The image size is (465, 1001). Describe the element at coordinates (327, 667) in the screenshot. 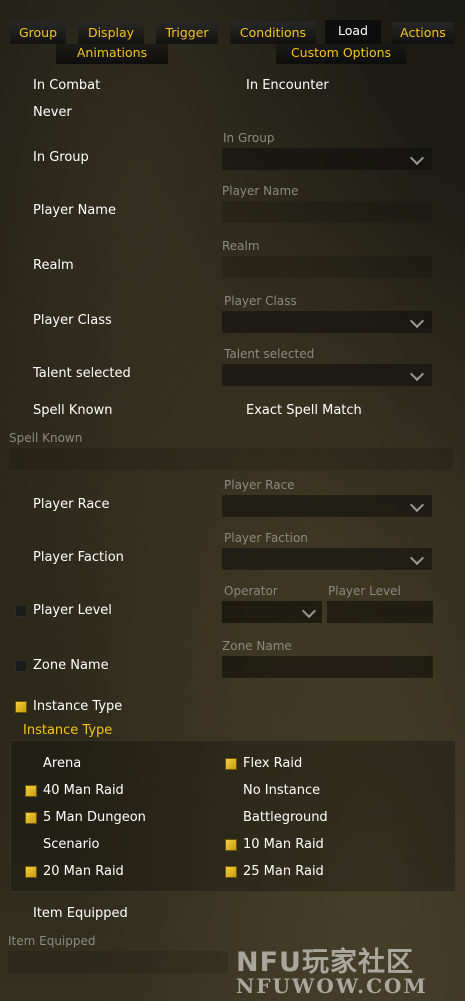

I see `zone-name-input` at that location.